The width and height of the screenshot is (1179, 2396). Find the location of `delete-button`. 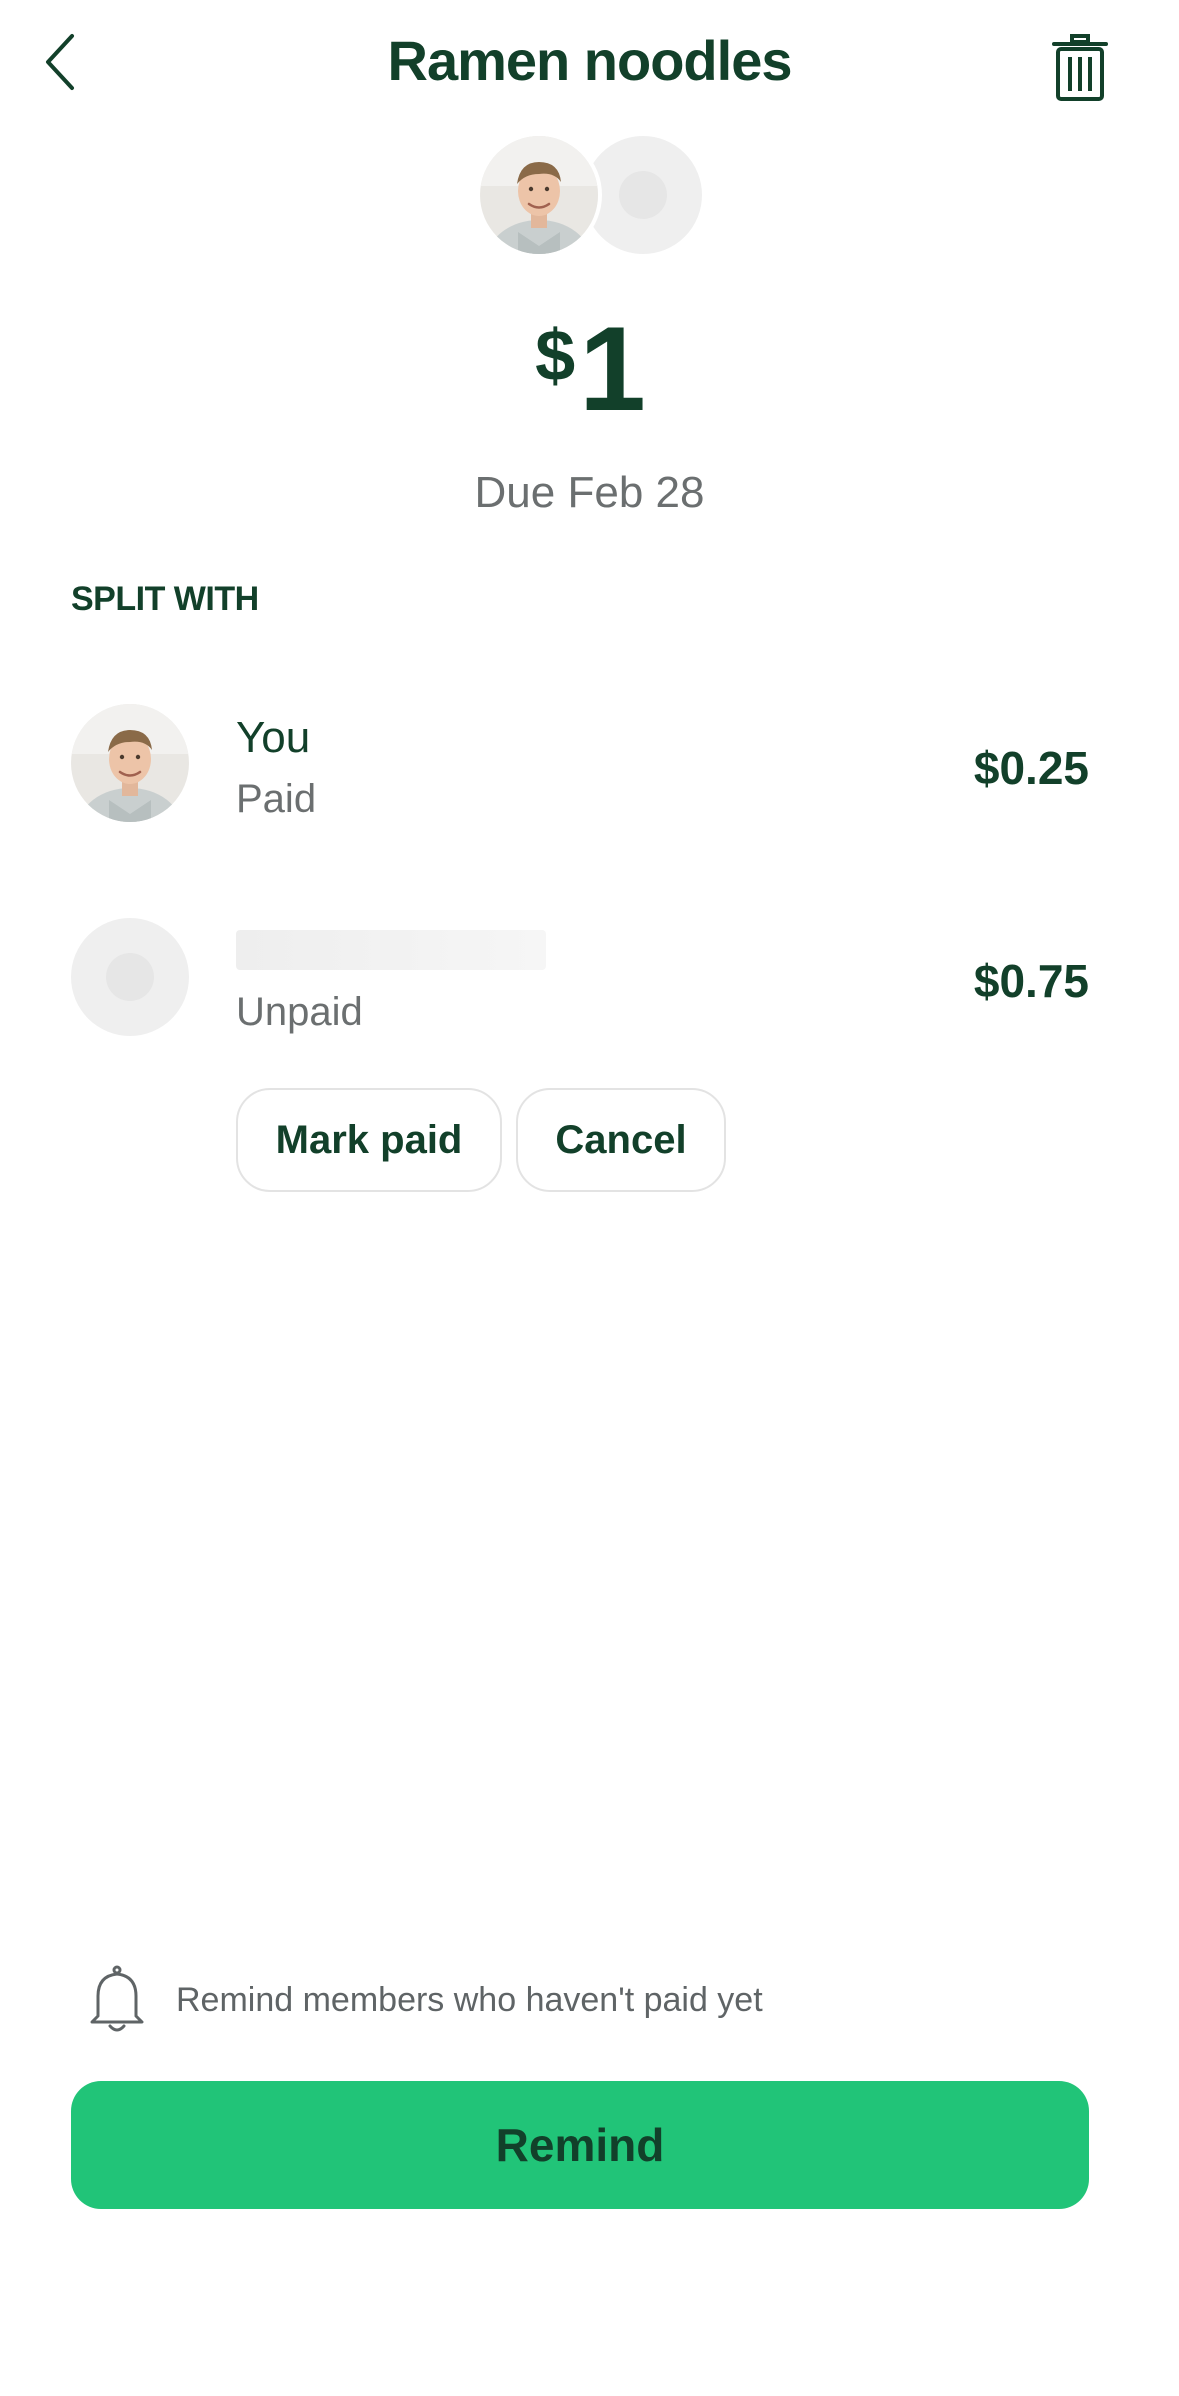

delete-button is located at coordinates (1080, 68).